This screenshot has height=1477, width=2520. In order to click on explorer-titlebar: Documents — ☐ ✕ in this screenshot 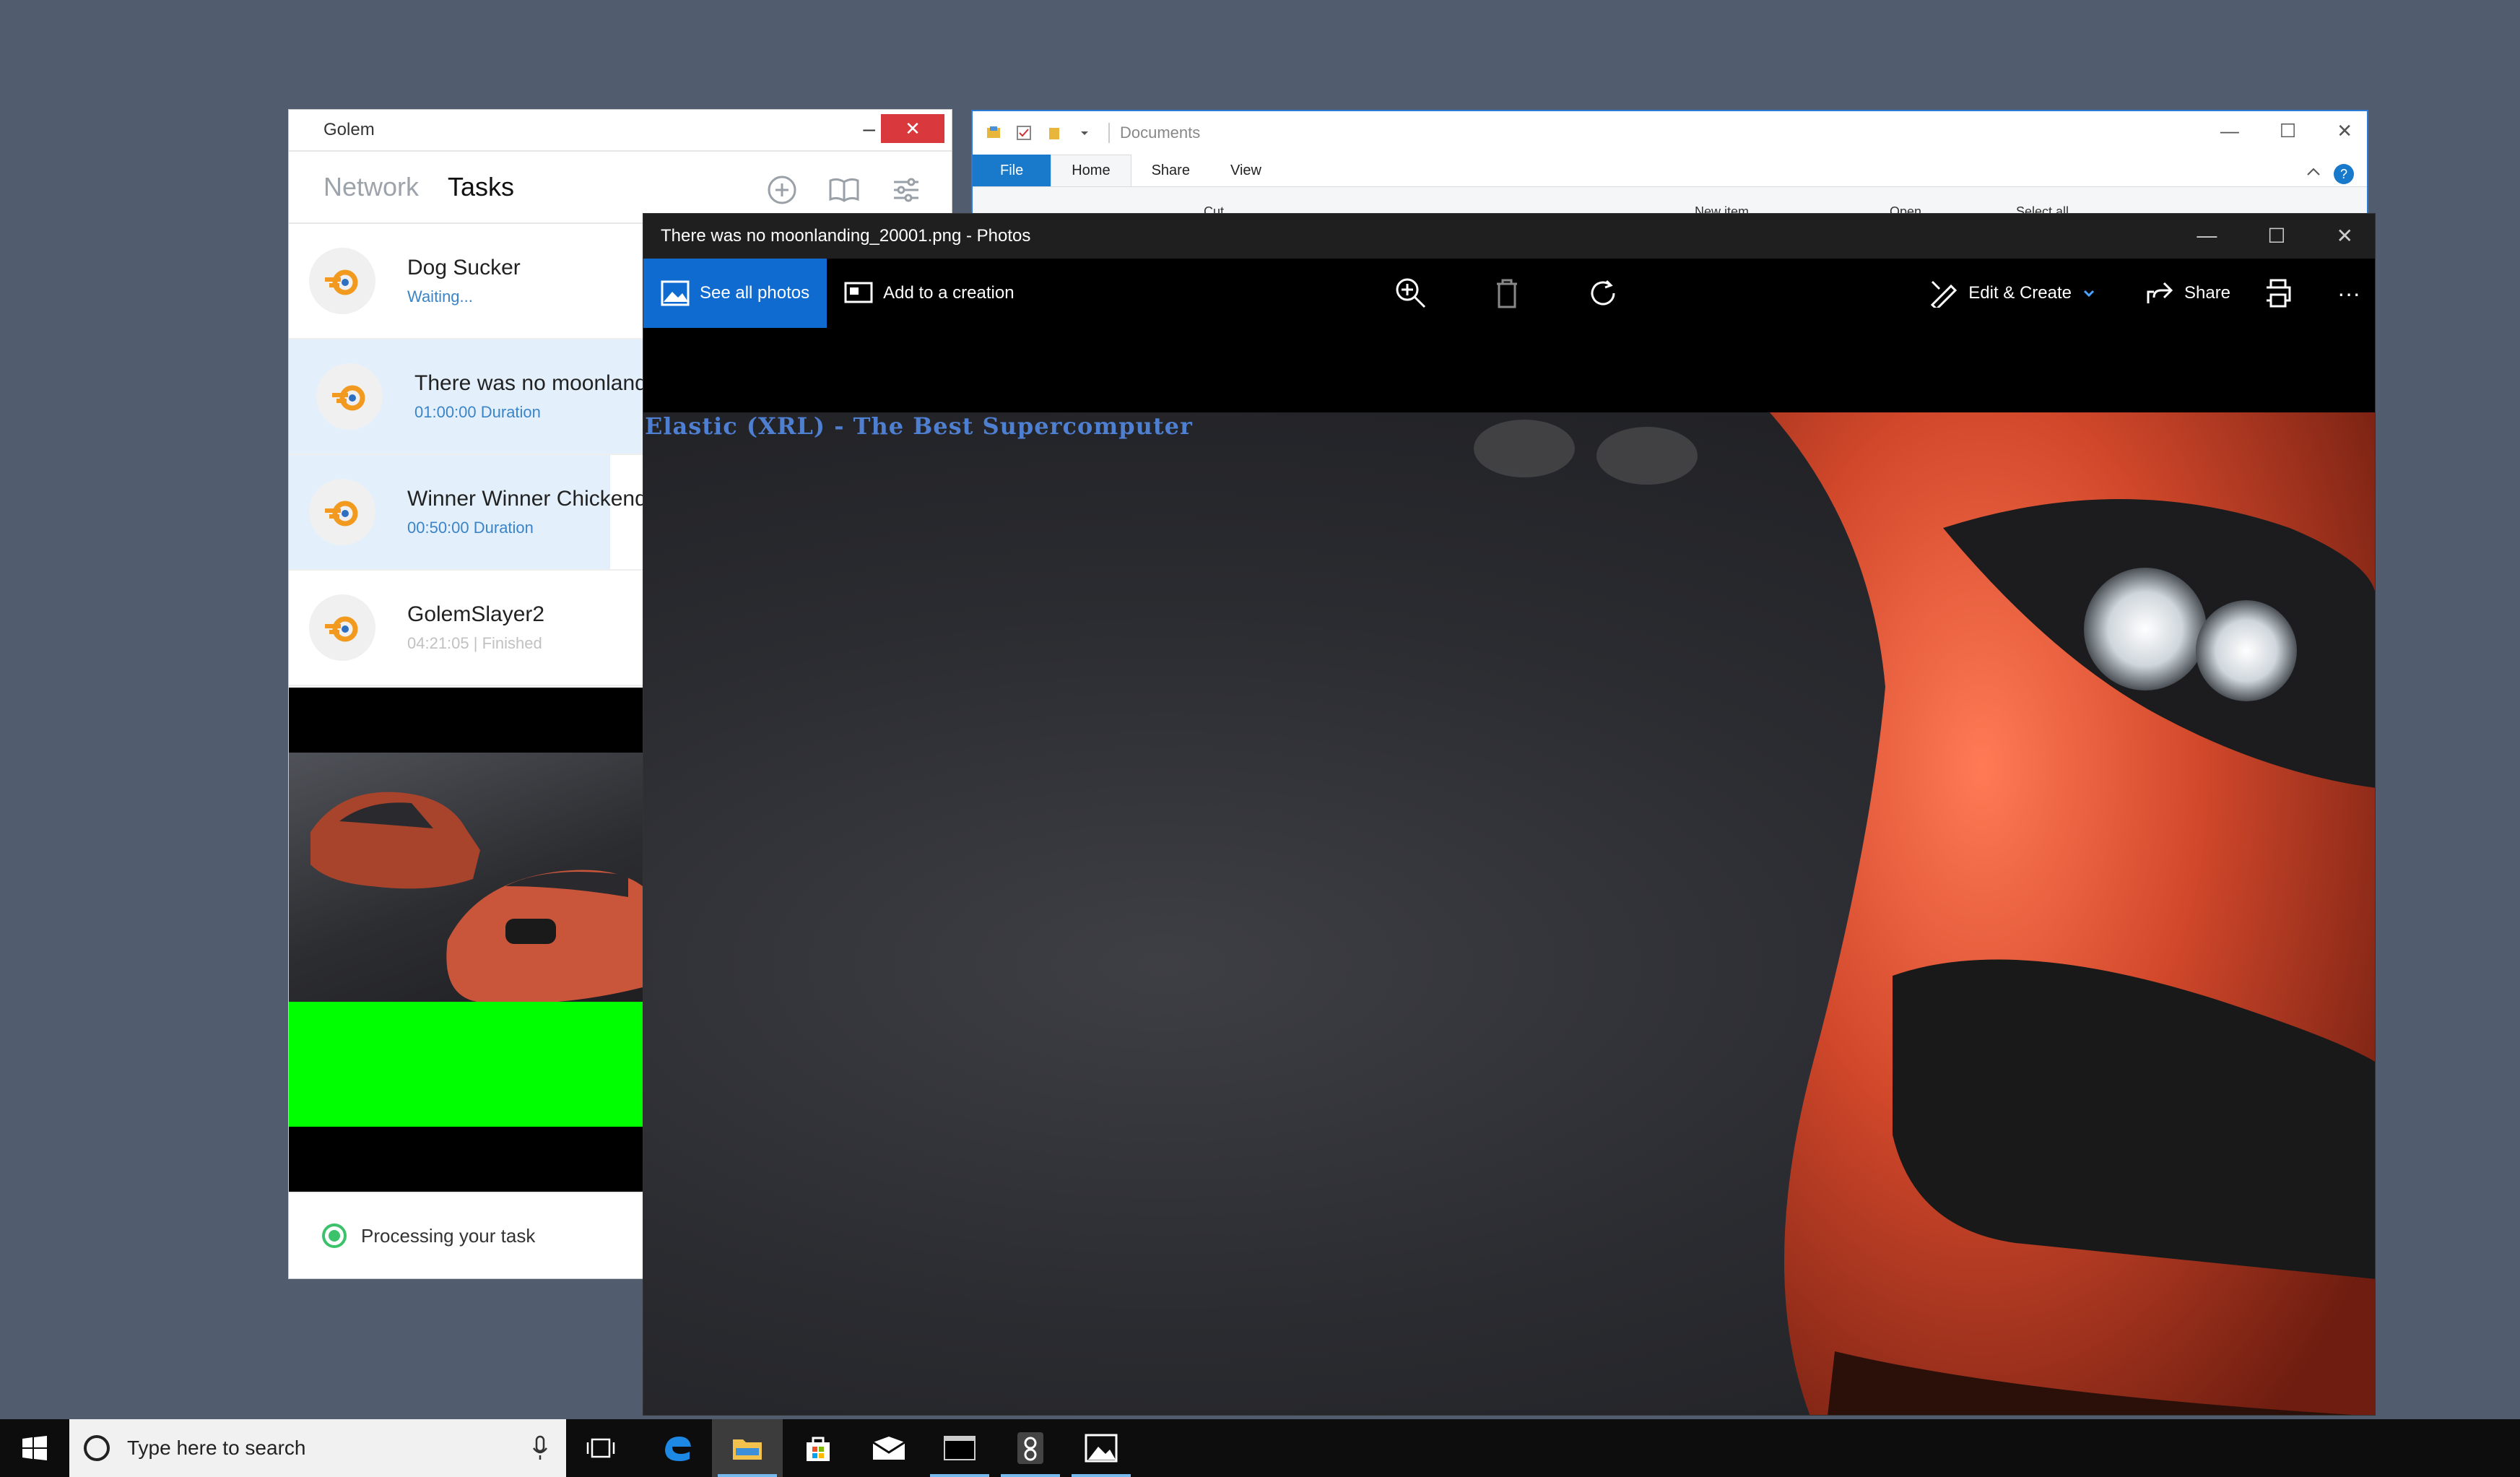, I will do `click(1670, 133)`.